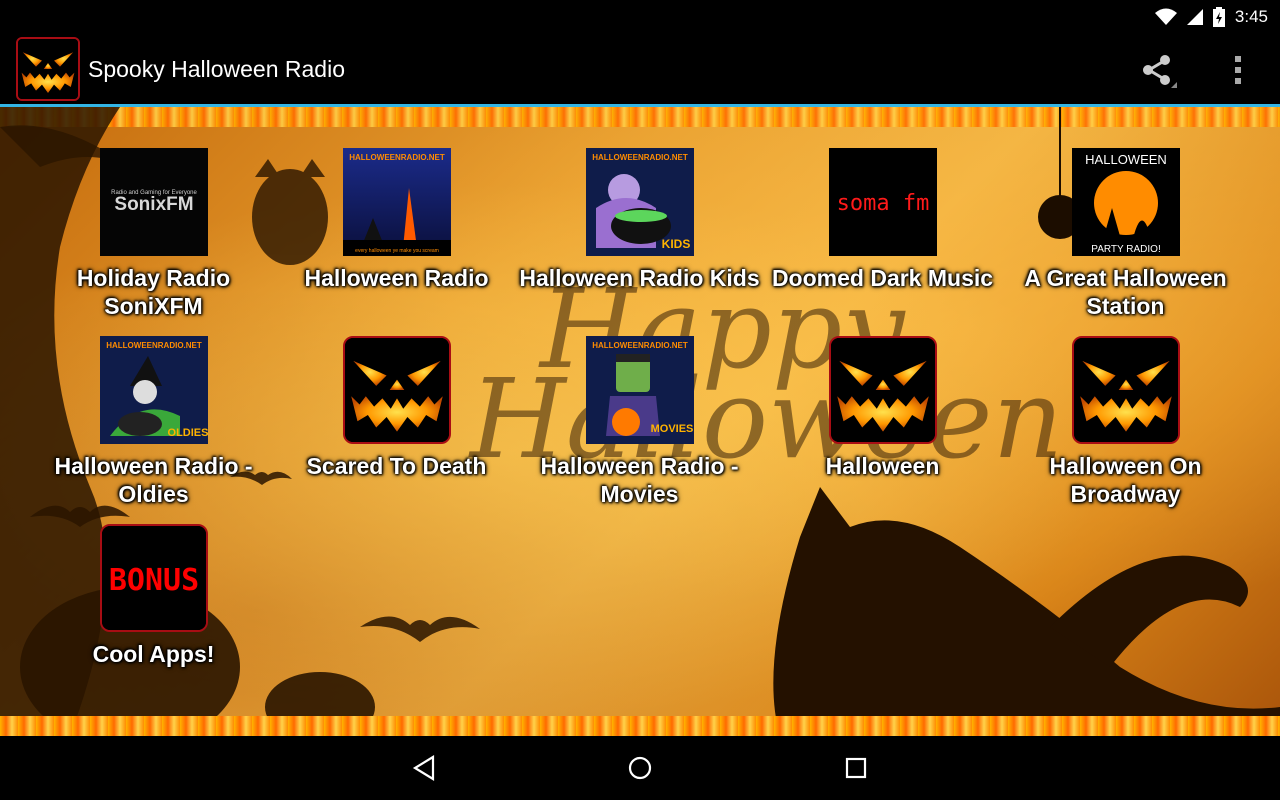 This screenshot has width=1280, height=800. I want to click on station-thumbnail: HALLOWEENRADIO.NET OLDIES, so click(153, 390).